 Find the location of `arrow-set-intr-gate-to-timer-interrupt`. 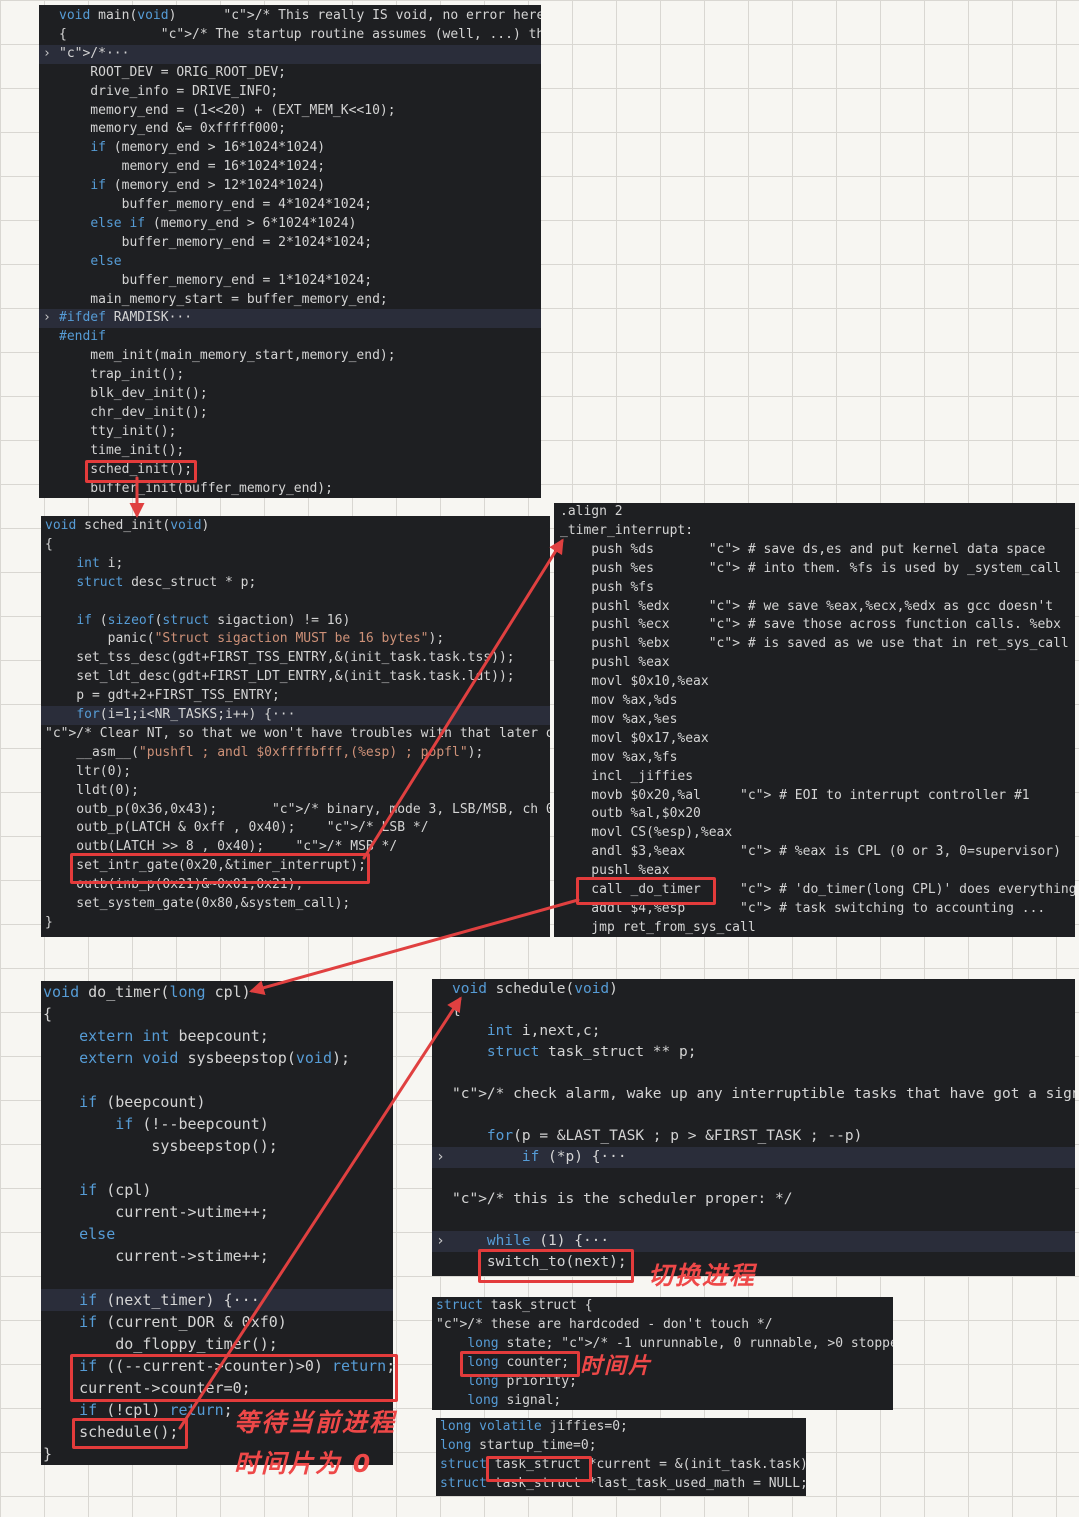

arrow-set-intr-gate-to-timer-interrupt is located at coordinates (463, 699).